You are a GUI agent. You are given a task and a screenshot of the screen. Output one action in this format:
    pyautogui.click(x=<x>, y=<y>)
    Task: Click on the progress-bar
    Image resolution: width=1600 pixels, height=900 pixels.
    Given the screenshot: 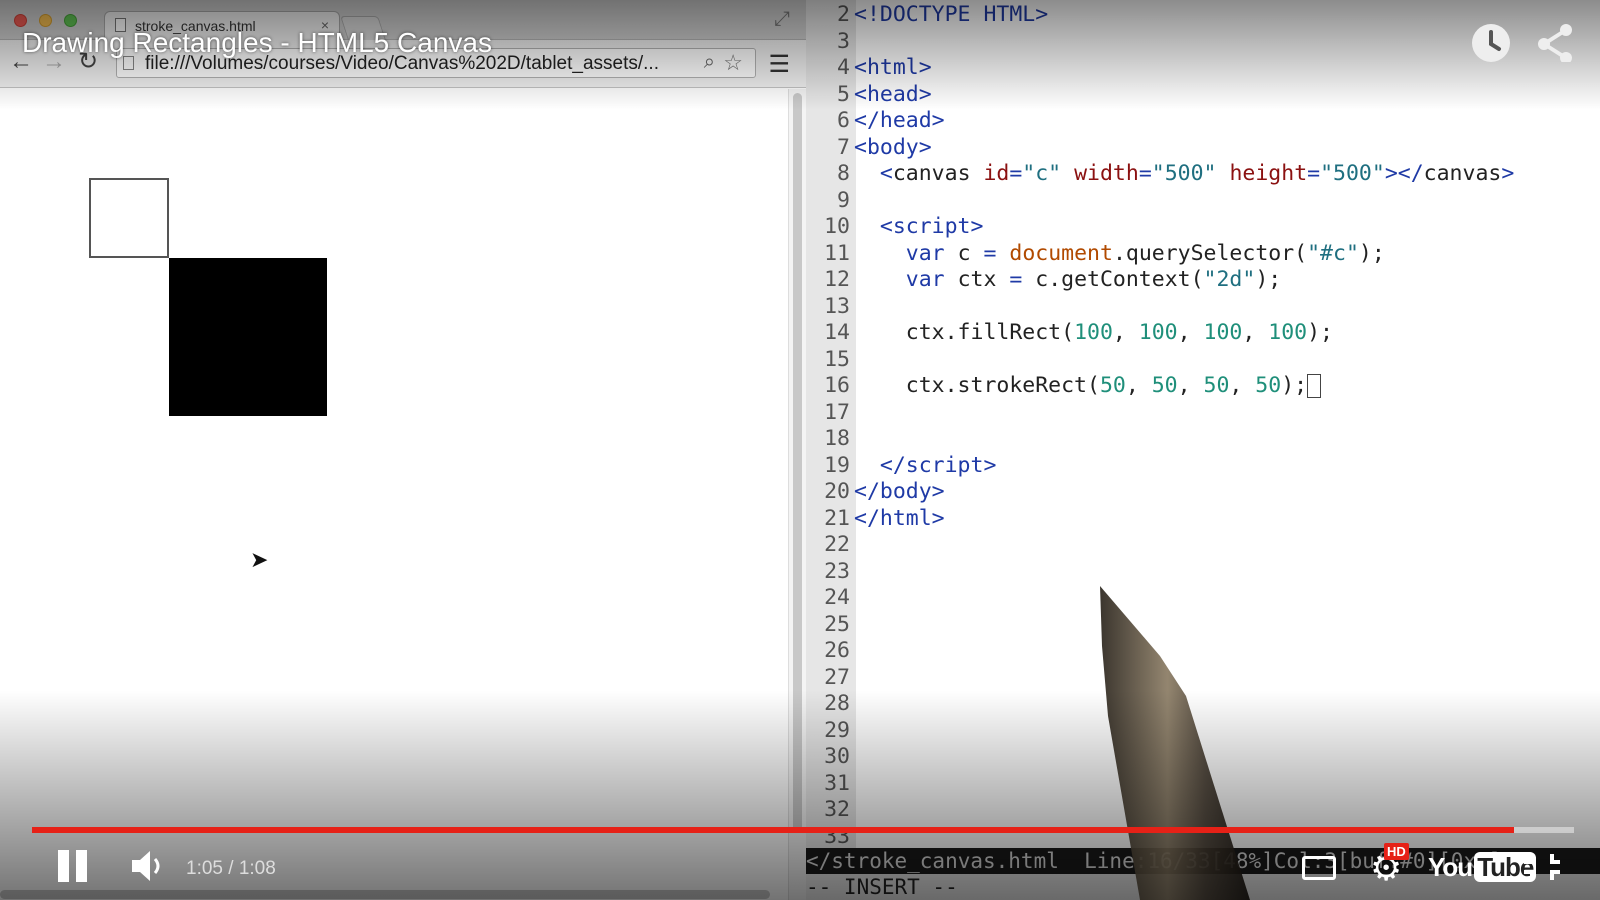 What is the action you would take?
    pyautogui.click(x=803, y=830)
    